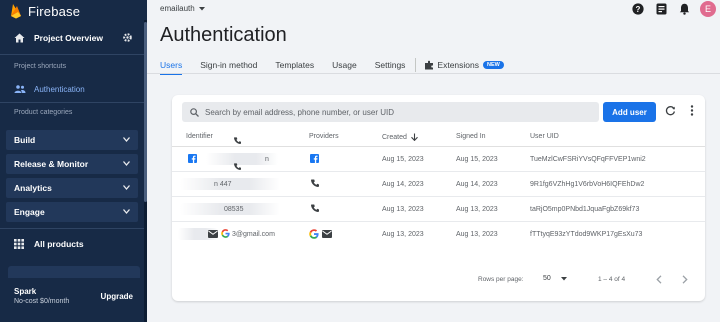  I want to click on firebase-logo-icon, so click(16, 11).